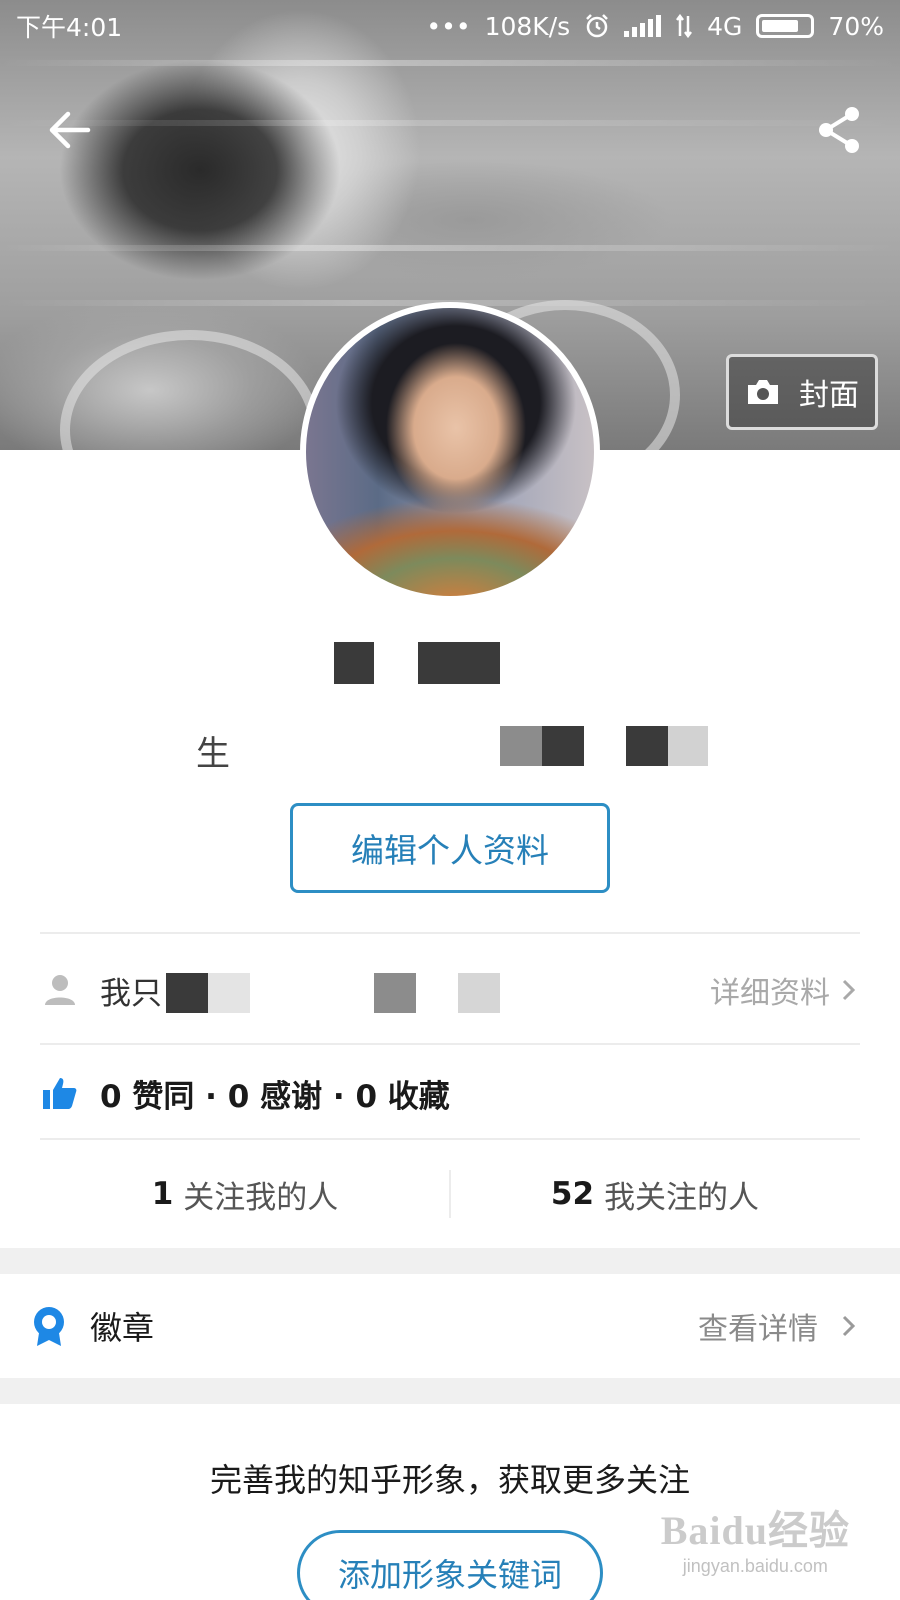 Image resolution: width=900 pixels, height=1600 pixels. Describe the element at coordinates (122, 1328) in the screenshot. I see `badge-label: 徽章` at that location.